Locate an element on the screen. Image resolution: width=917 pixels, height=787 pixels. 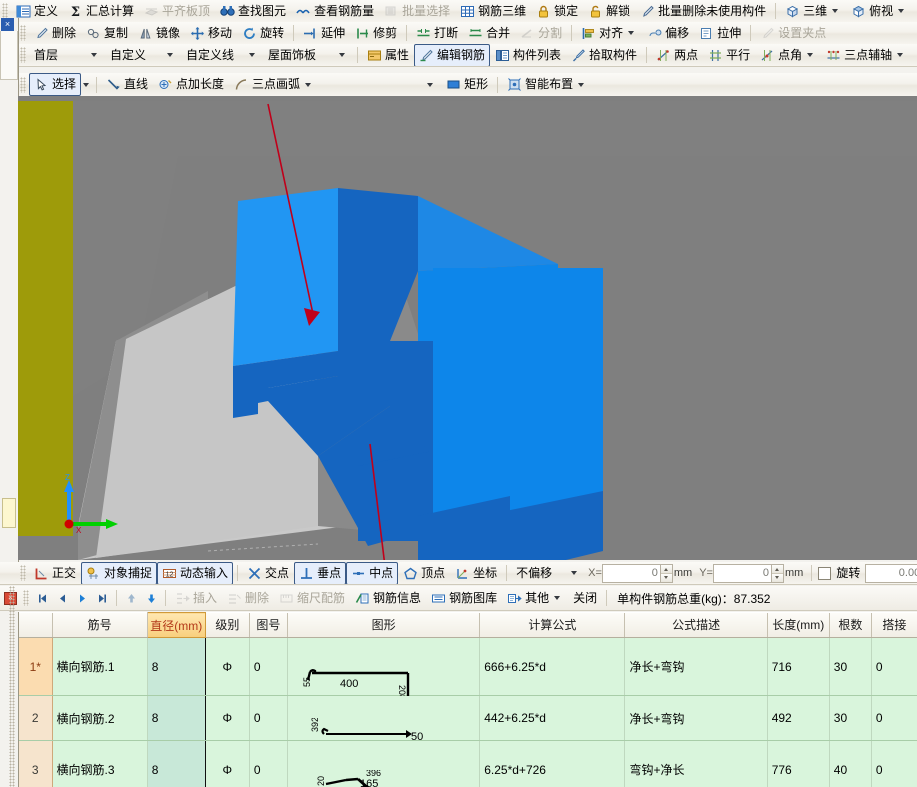
column-header-length: 长度(mm) is located at coordinates (798, 625).